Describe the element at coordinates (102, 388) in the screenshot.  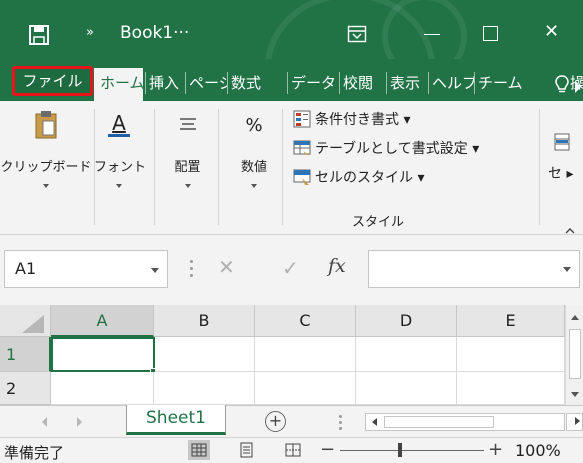
I see `cell-a2` at that location.